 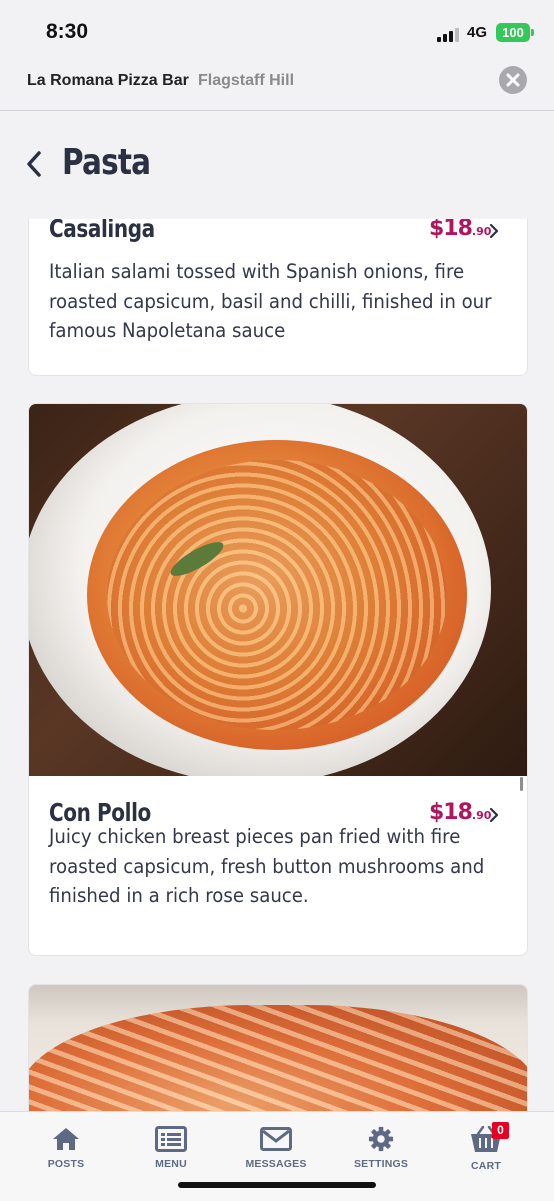 I want to click on close-icon, so click(x=513, y=80).